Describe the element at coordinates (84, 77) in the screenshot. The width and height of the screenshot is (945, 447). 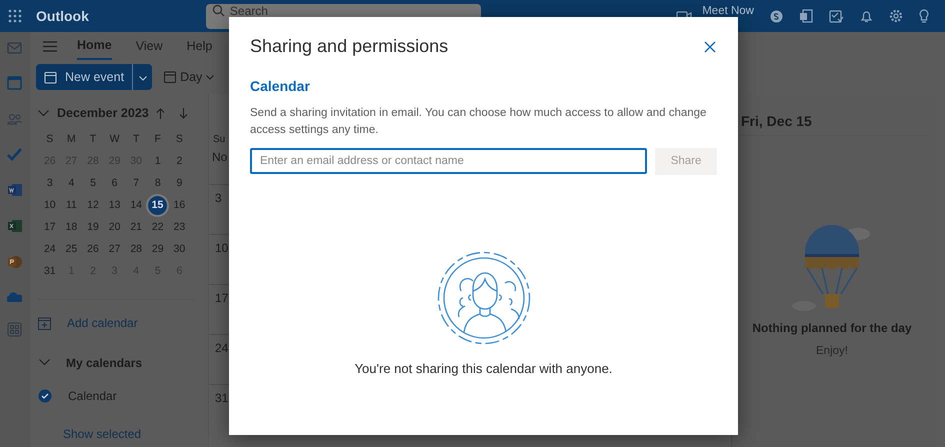
I see `new-event-button: New event` at that location.